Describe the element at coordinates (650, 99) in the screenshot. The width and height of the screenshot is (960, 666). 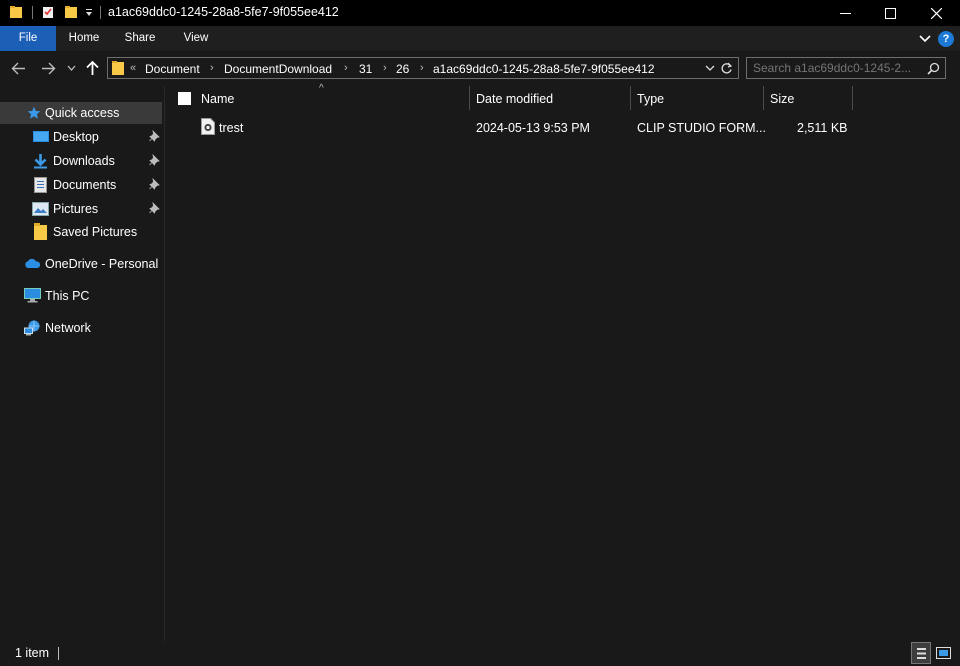
I see `column-header-type: Type` at that location.